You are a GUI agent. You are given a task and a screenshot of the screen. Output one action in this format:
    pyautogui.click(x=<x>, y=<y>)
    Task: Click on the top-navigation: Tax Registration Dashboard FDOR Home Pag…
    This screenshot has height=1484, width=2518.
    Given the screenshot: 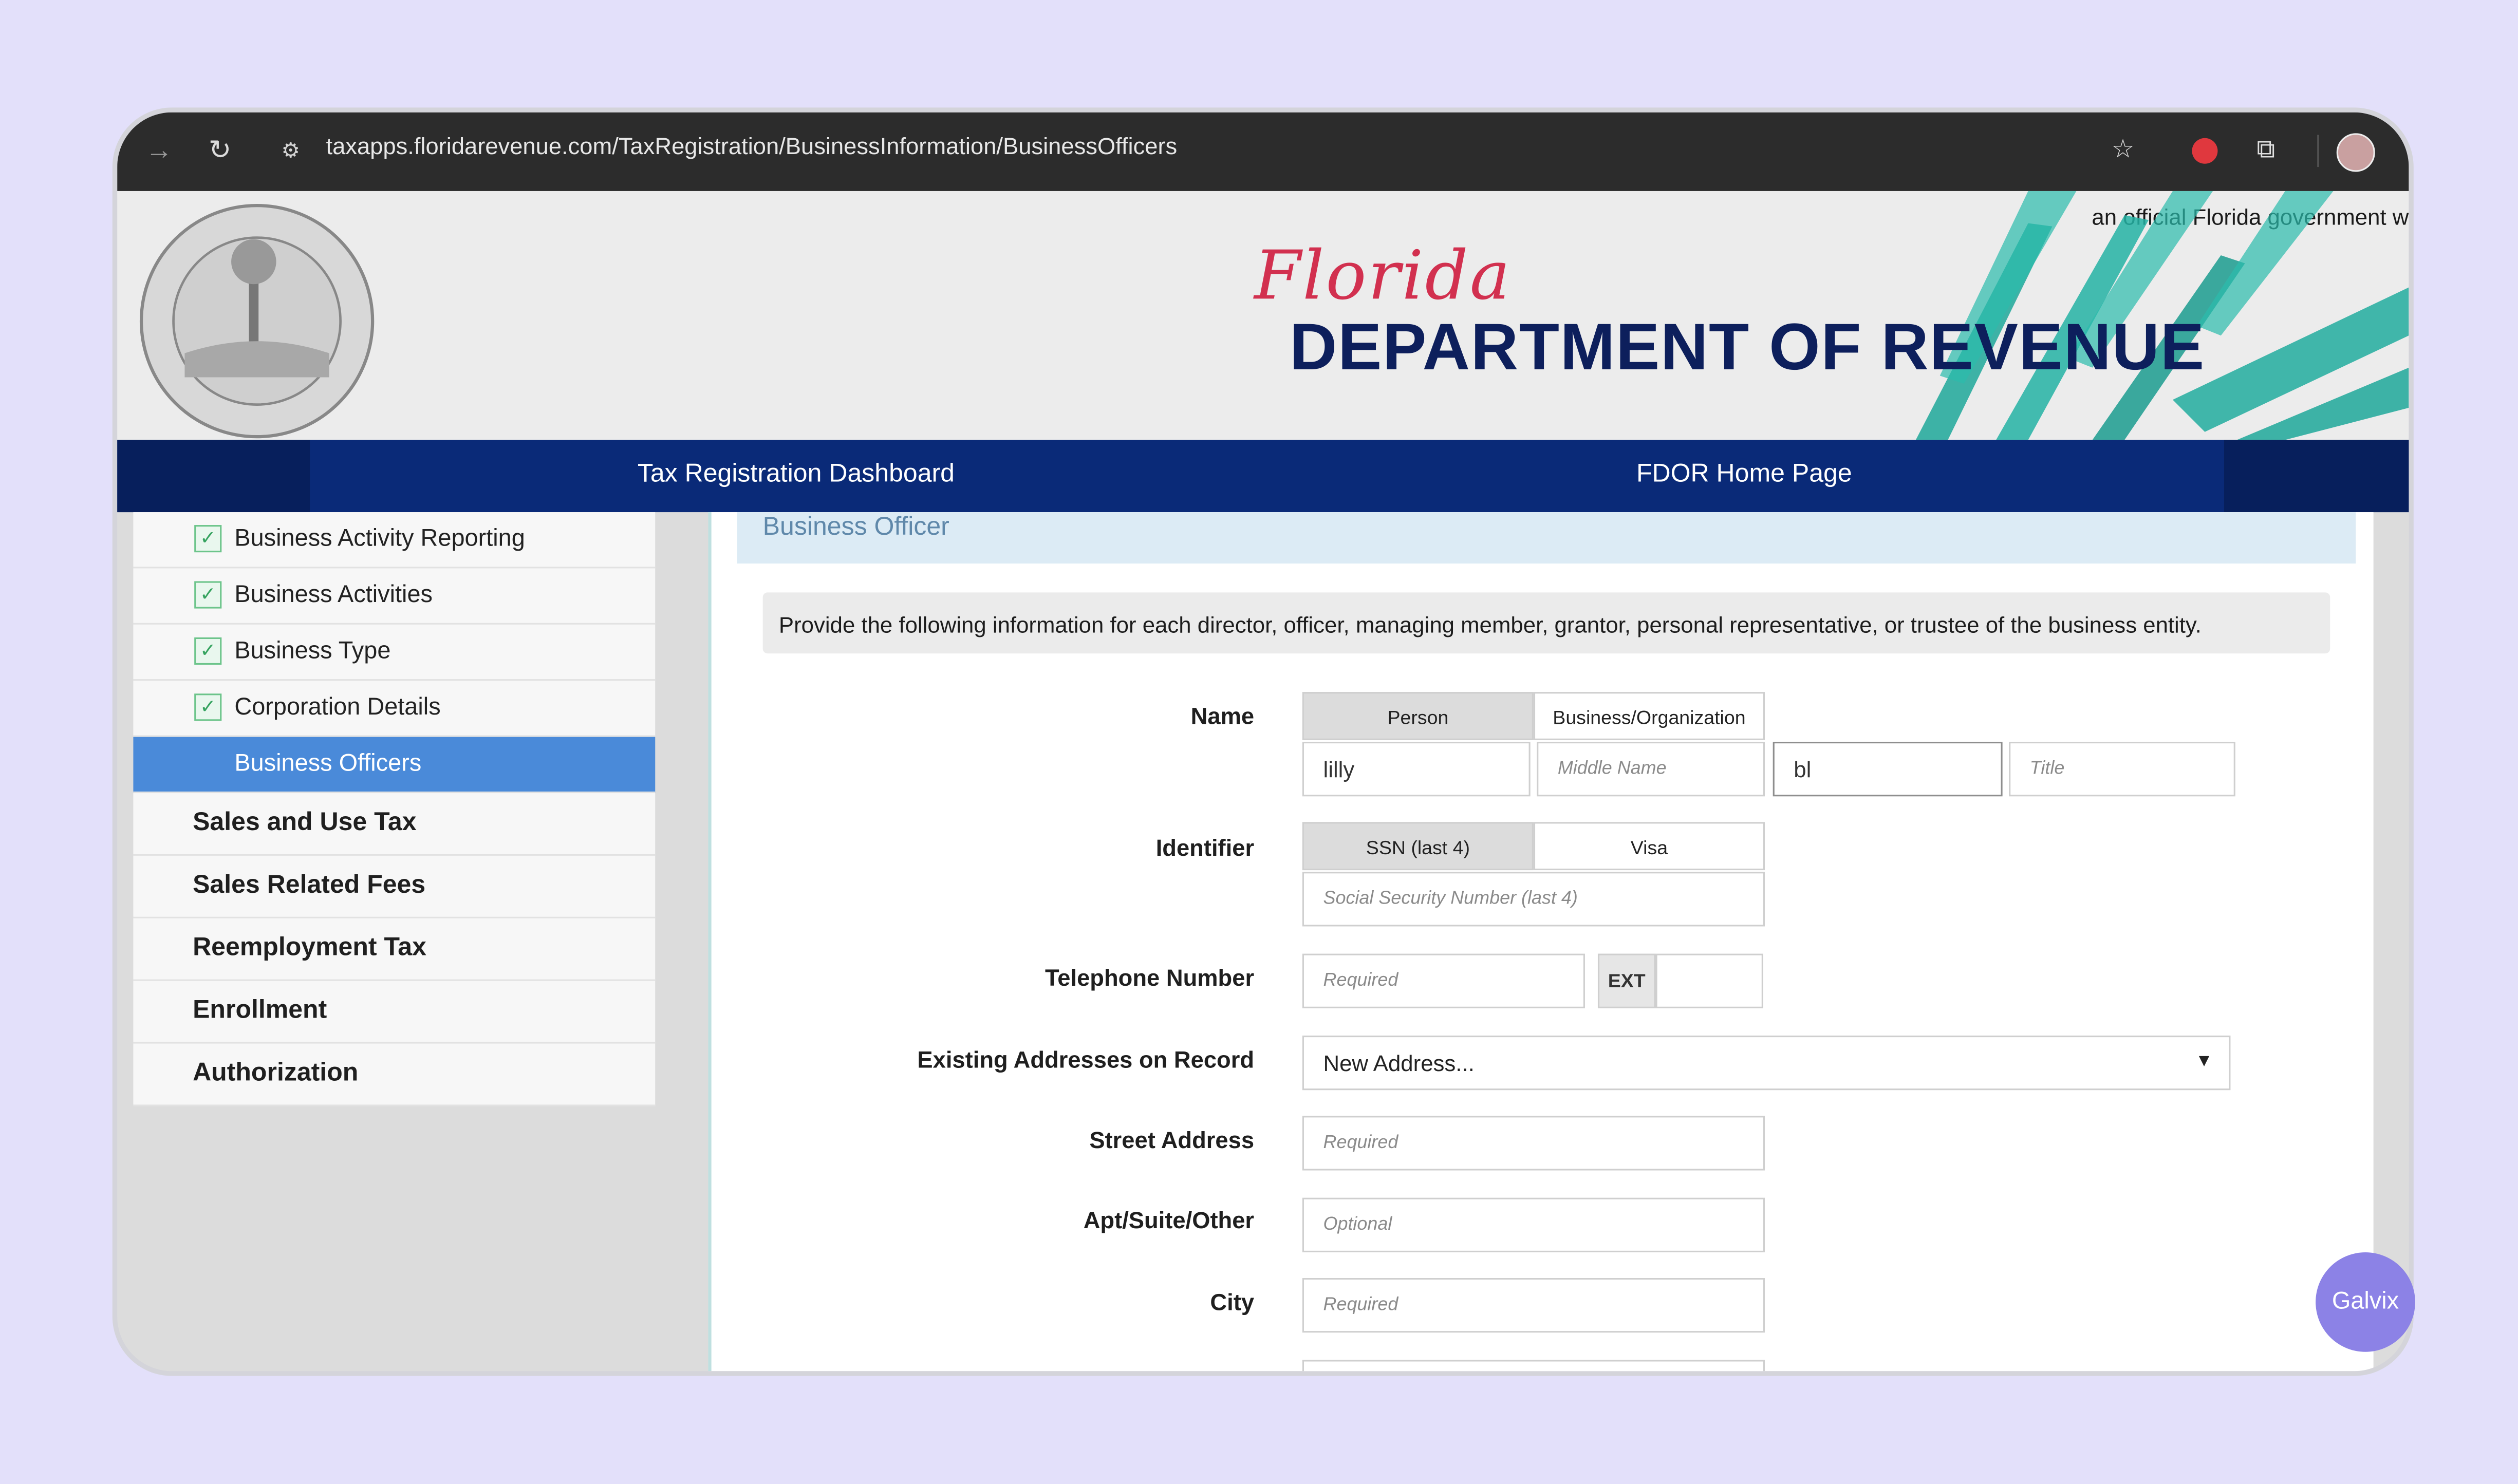 What is the action you would take?
    pyautogui.click(x=1263, y=476)
    